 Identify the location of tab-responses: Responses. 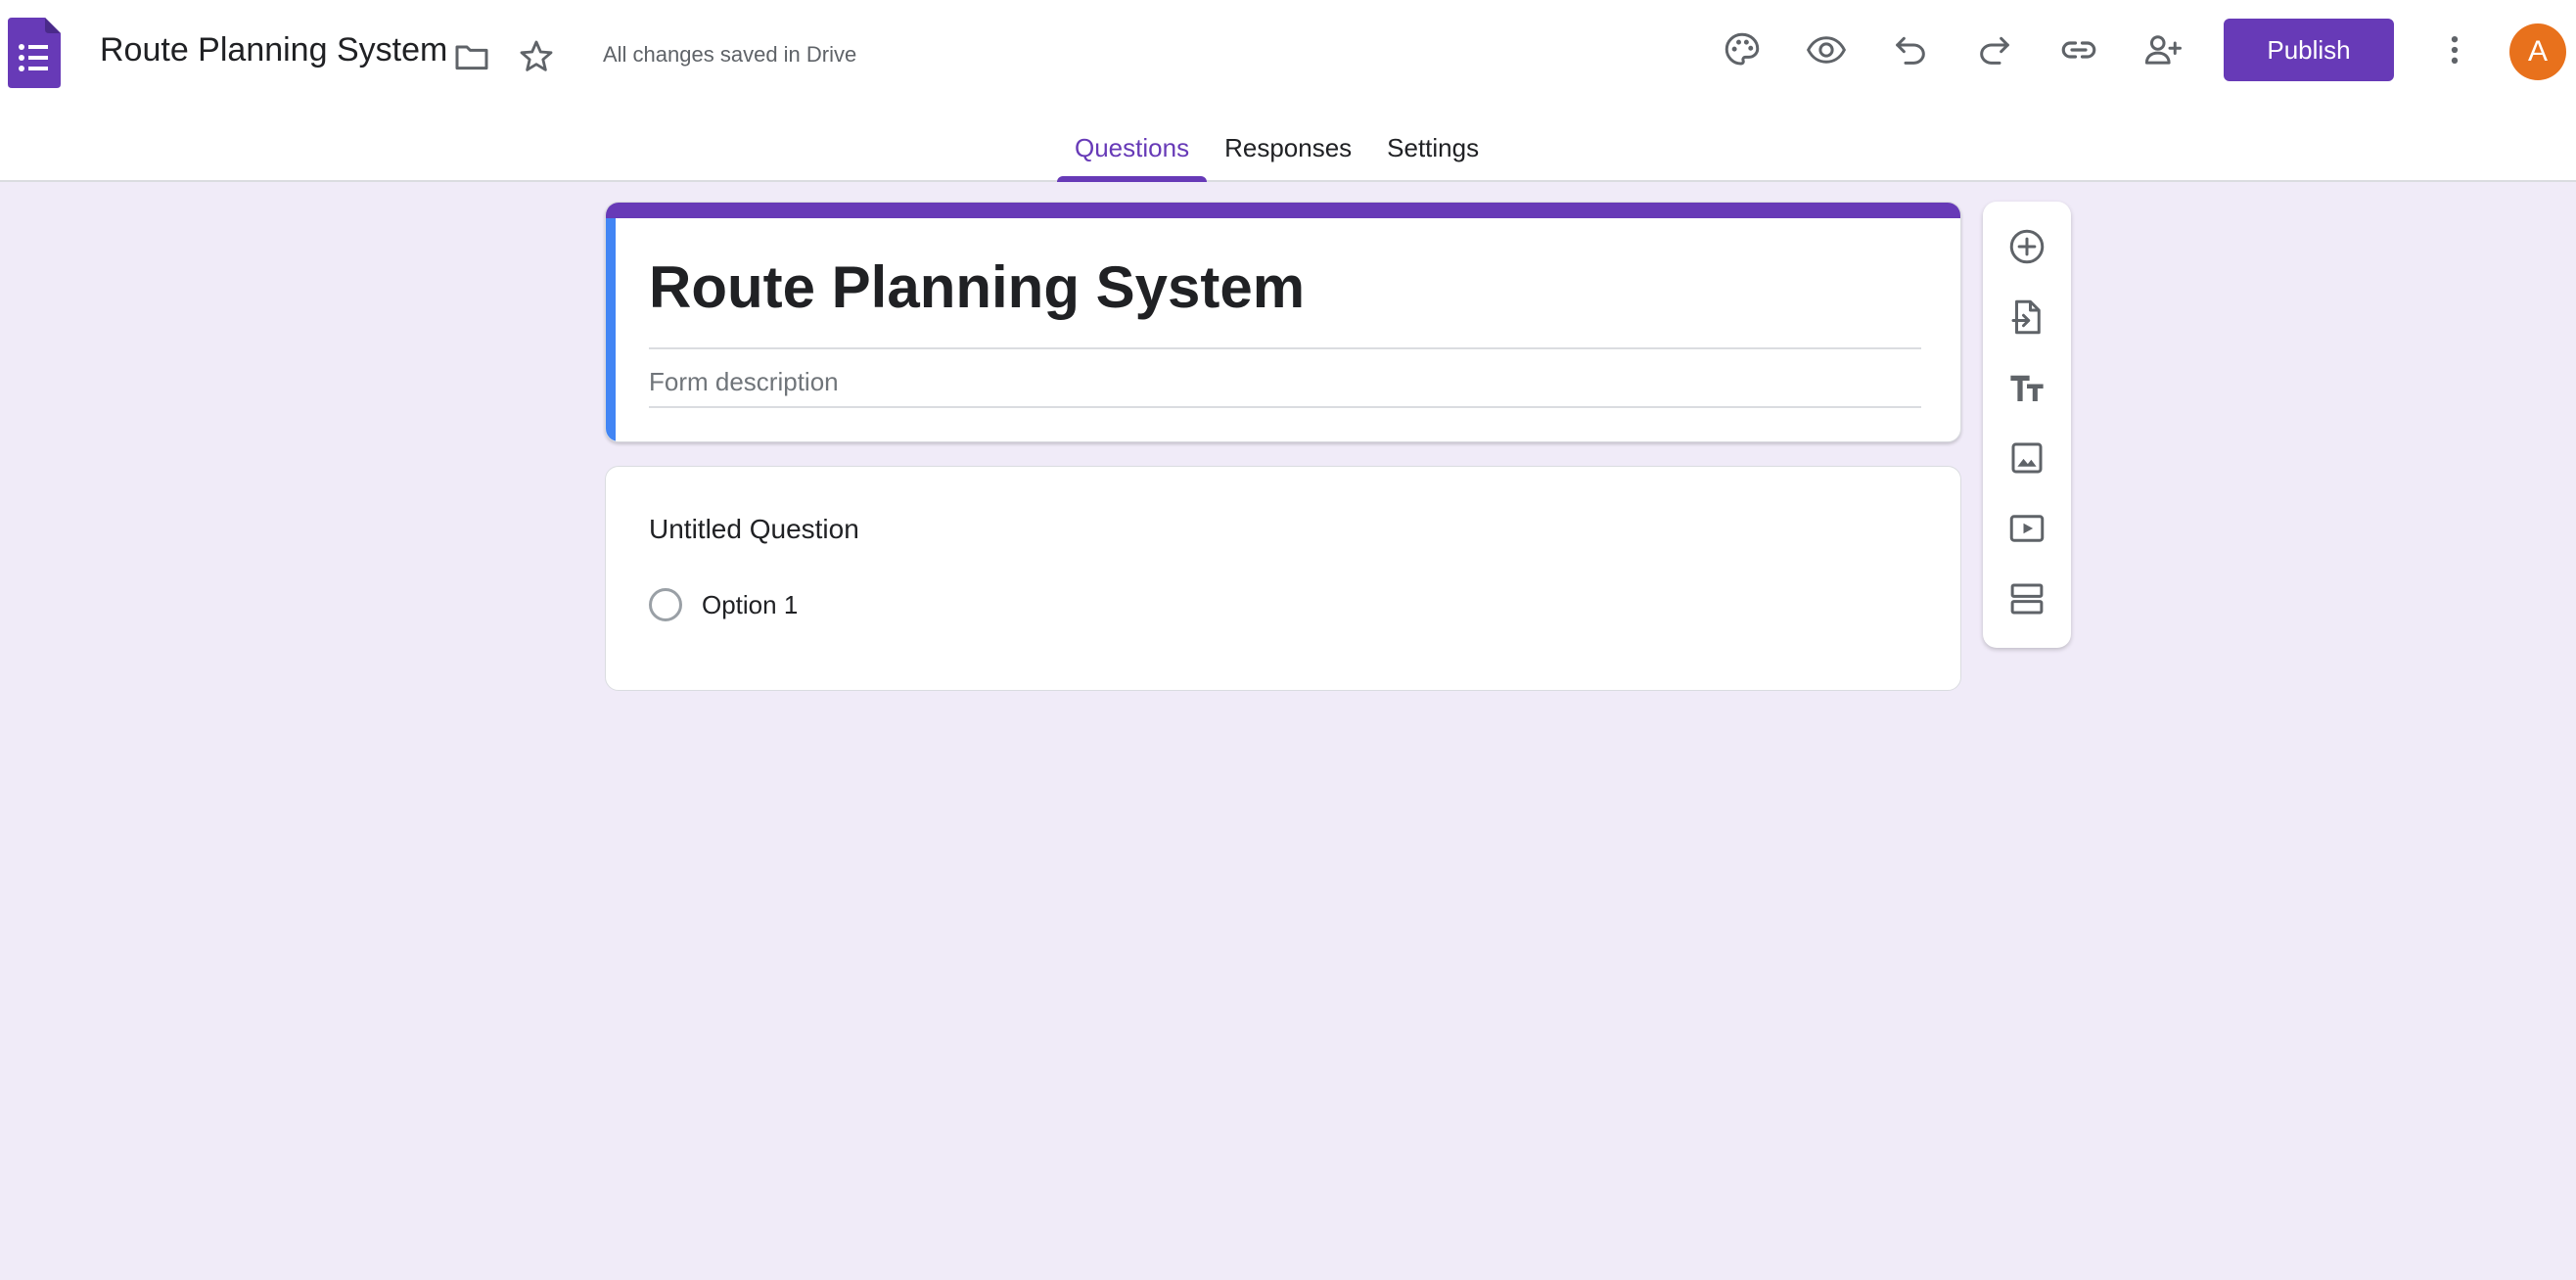
(1288, 154).